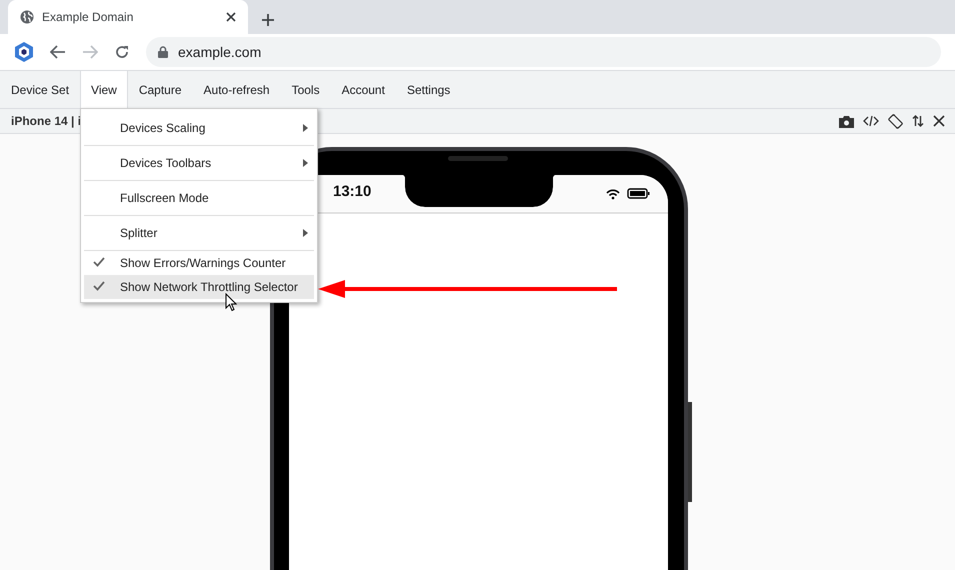  Describe the element at coordinates (199, 233) in the screenshot. I see `menu-item: Splitter` at that location.